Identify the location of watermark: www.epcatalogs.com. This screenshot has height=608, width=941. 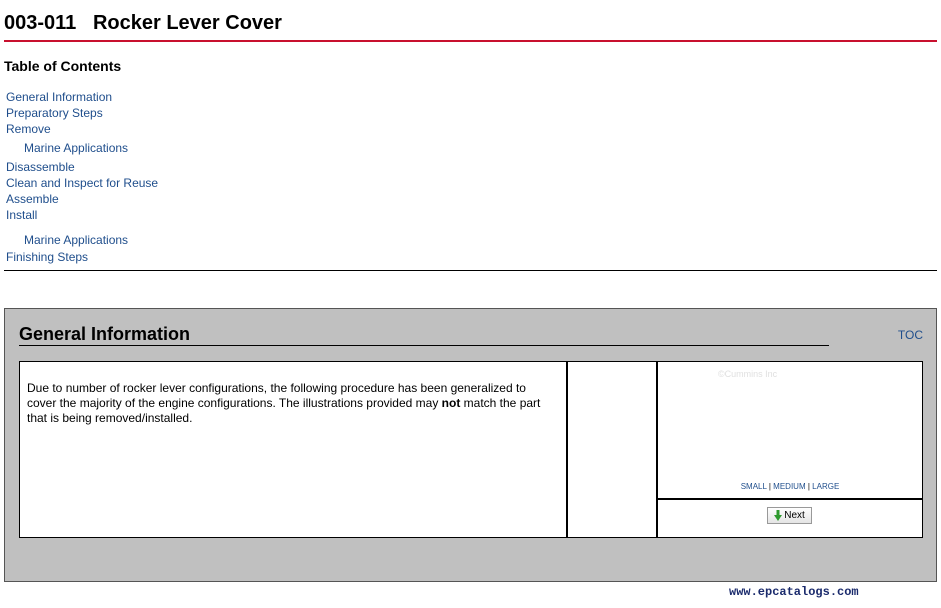
(794, 592).